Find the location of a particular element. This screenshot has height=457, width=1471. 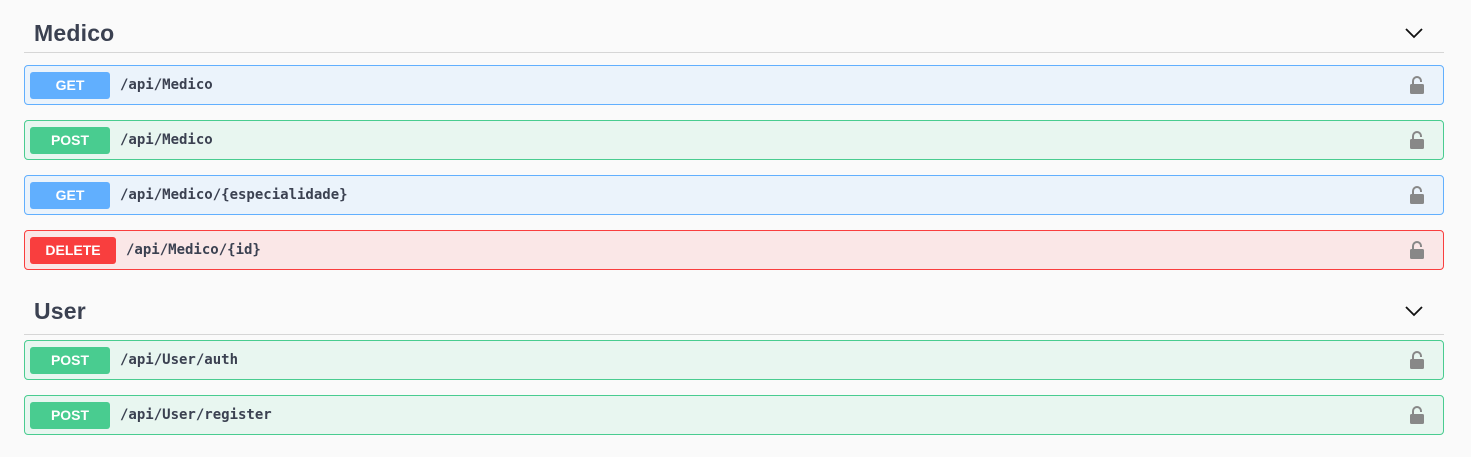

section-medico: Medico is located at coordinates (734, 33).